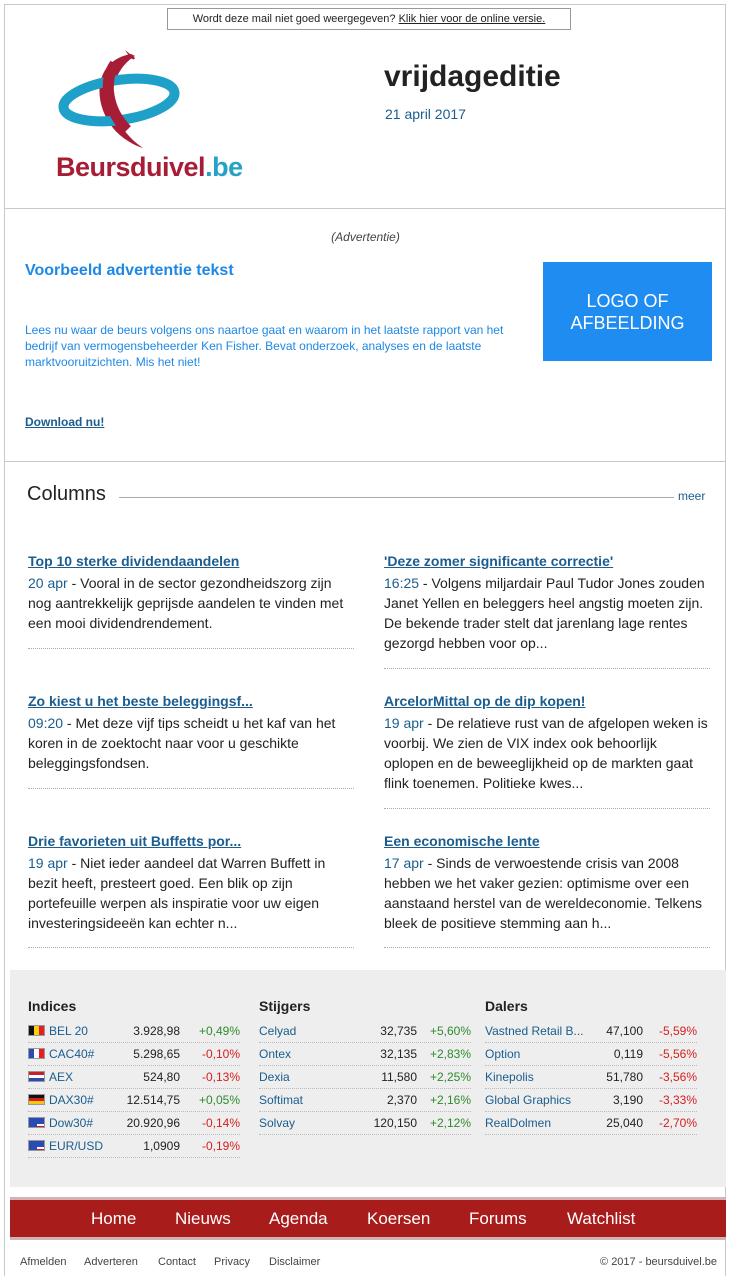 The image size is (731, 1279). Describe the element at coordinates (36, 1145) in the screenshot. I see `eur-usd-flag-icon` at that location.